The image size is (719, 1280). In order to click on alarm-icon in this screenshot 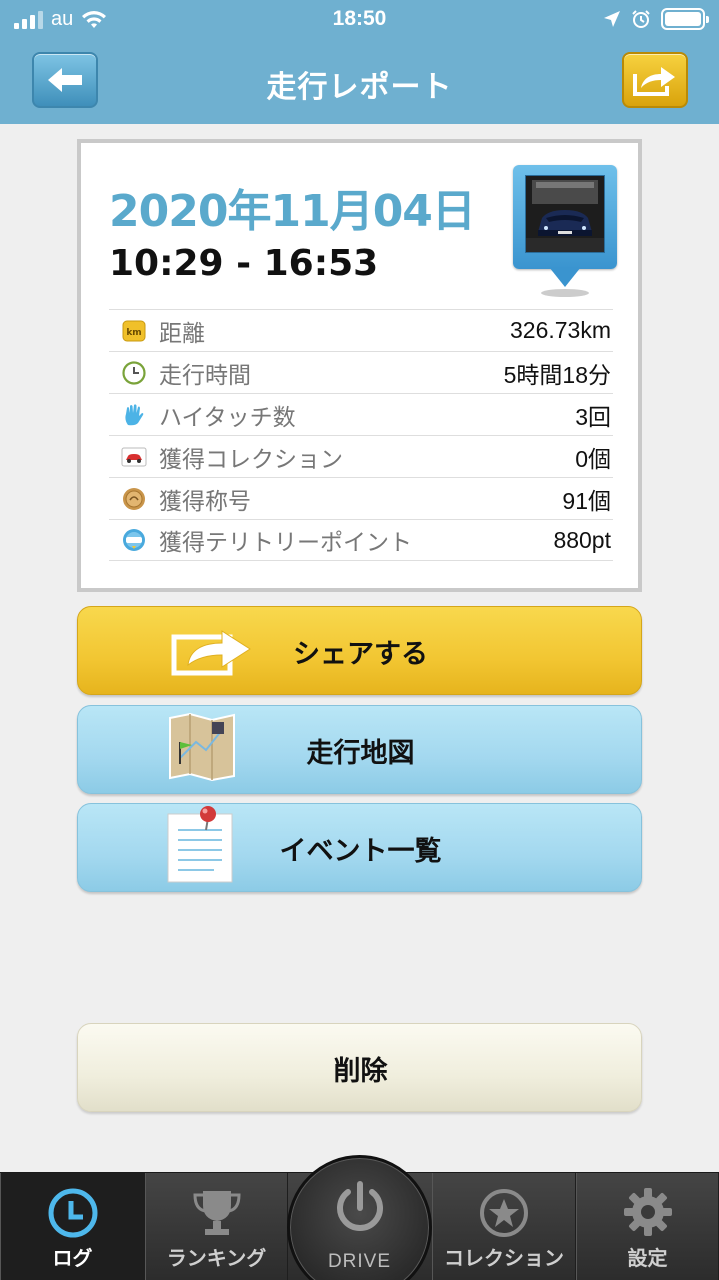, I will do `click(641, 19)`.